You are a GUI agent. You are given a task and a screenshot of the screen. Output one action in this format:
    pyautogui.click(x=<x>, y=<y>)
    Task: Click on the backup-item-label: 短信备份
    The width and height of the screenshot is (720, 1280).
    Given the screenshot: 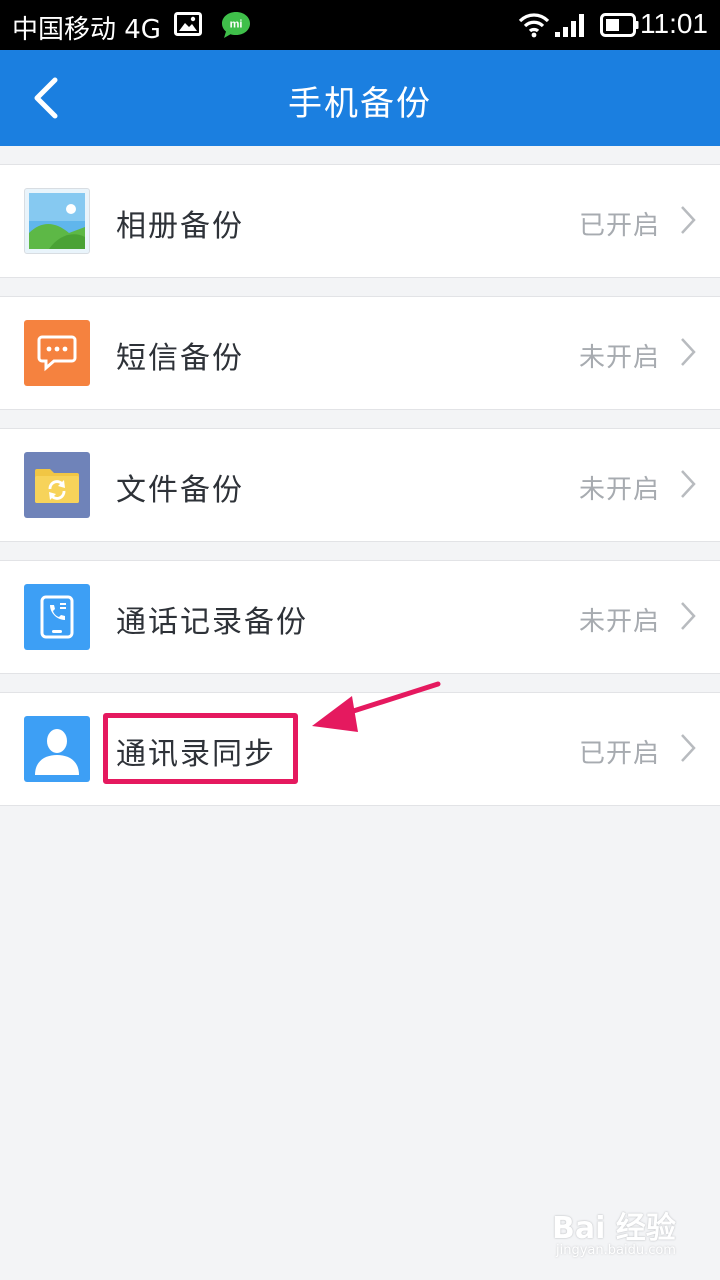 What is the action you would take?
    pyautogui.click(x=180, y=358)
    